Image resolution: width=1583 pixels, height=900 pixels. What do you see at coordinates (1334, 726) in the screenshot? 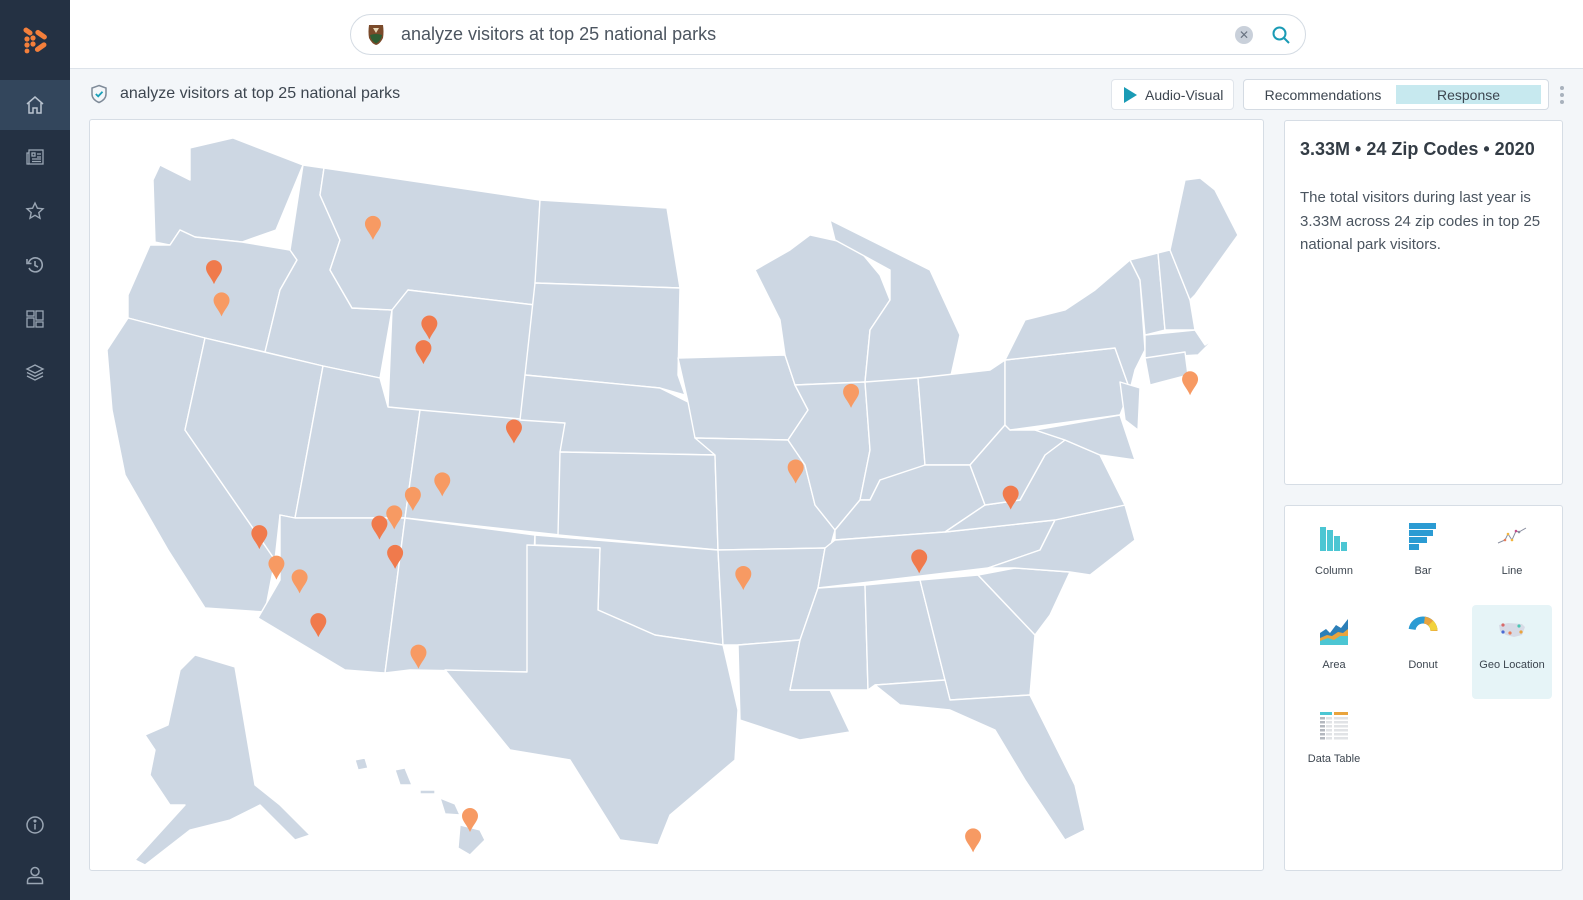
I see `data-table-icon` at bounding box center [1334, 726].